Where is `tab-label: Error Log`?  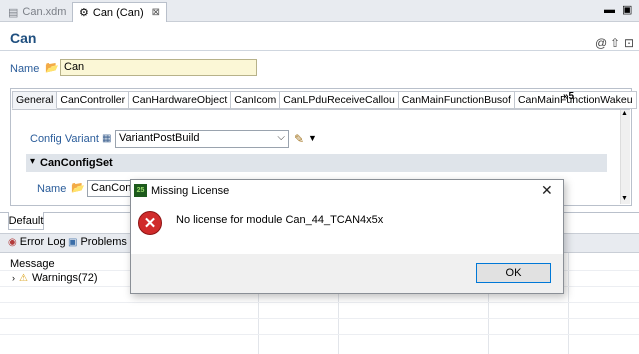
tab-label: Error Log is located at coordinates (42, 242).